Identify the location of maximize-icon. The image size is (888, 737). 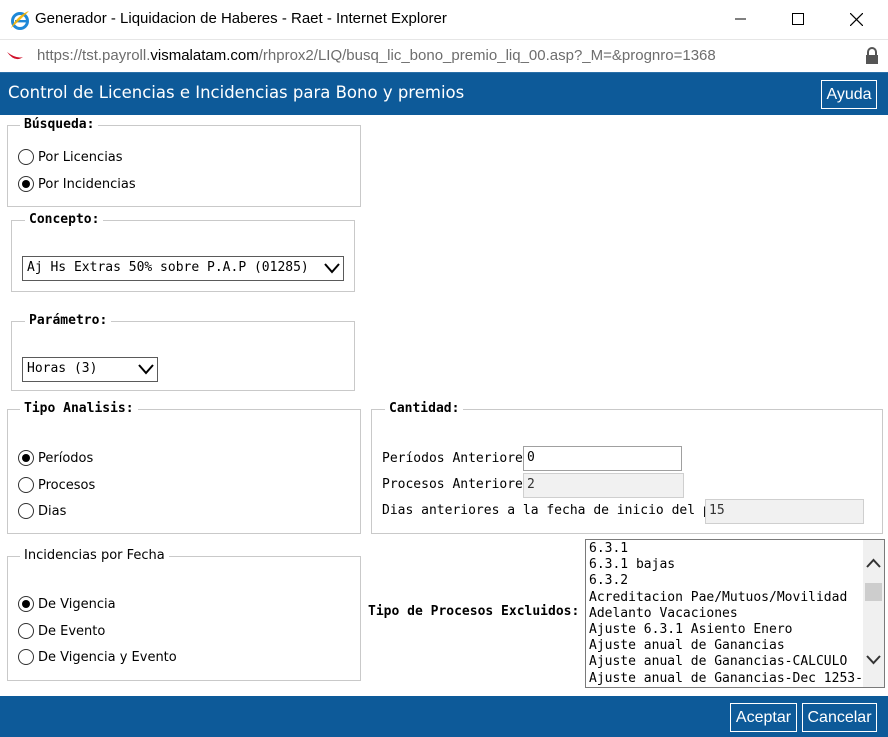
(798, 19).